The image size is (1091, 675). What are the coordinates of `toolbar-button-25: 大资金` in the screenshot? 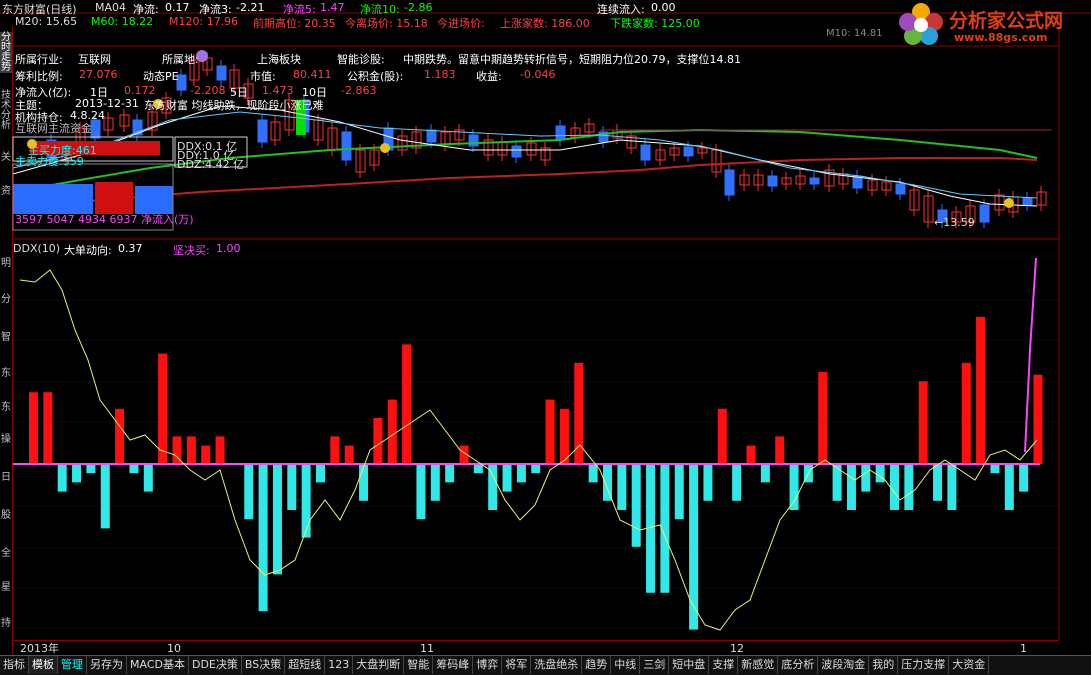 It's located at (969, 665).